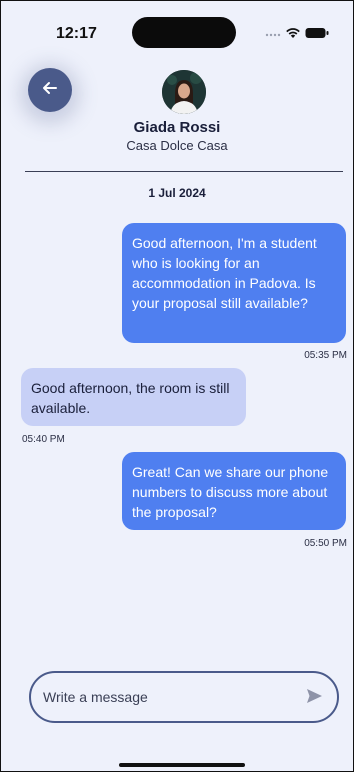 This screenshot has width=354, height=772. I want to click on battery-icon, so click(317, 33).